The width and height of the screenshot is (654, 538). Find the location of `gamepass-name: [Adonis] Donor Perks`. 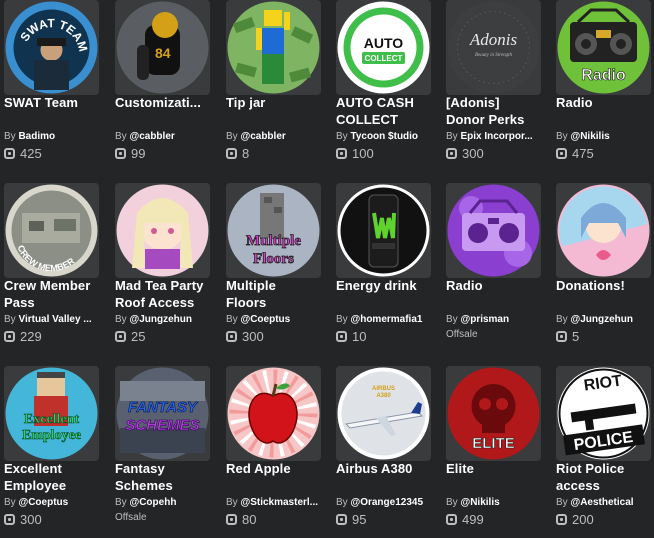

gamepass-name: [Adonis] Donor Perks is located at coordinates (504, 111).